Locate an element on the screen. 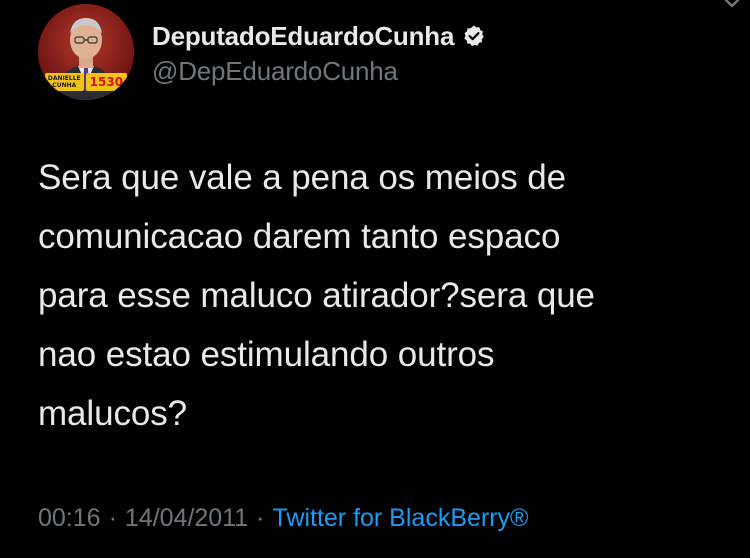  display-name-row: DeputadoEduardoCunha is located at coordinates (319, 36).